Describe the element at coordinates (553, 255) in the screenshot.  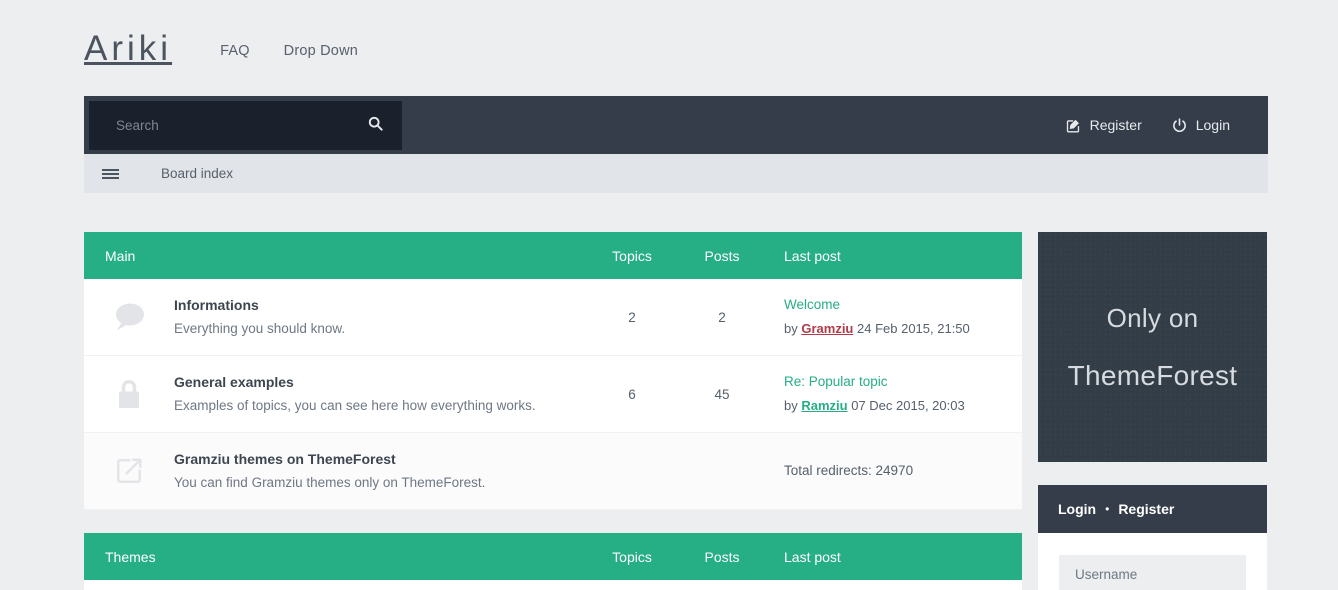
I see `forum-category-header: Main Topics Posts Last post` at that location.